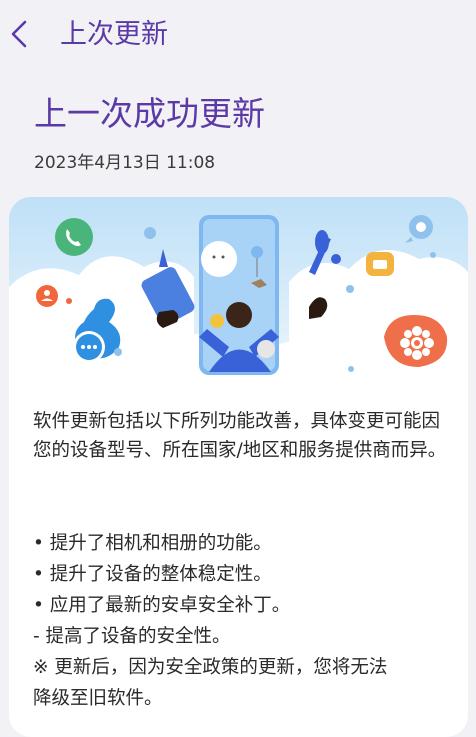 This screenshot has width=476, height=737. Describe the element at coordinates (152, 543) in the screenshot. I see `list-item: • 提升了相机和相册的功能。` at that location.